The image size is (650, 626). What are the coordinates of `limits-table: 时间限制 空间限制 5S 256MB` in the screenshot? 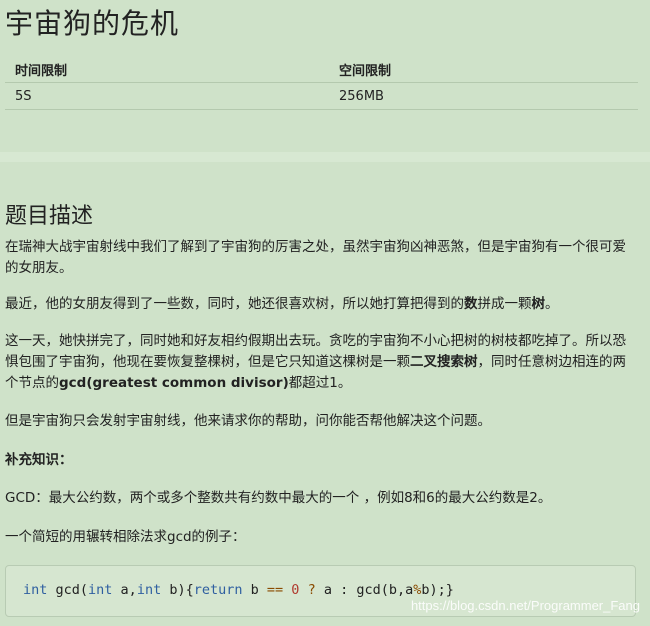 It's located at (321, 83).